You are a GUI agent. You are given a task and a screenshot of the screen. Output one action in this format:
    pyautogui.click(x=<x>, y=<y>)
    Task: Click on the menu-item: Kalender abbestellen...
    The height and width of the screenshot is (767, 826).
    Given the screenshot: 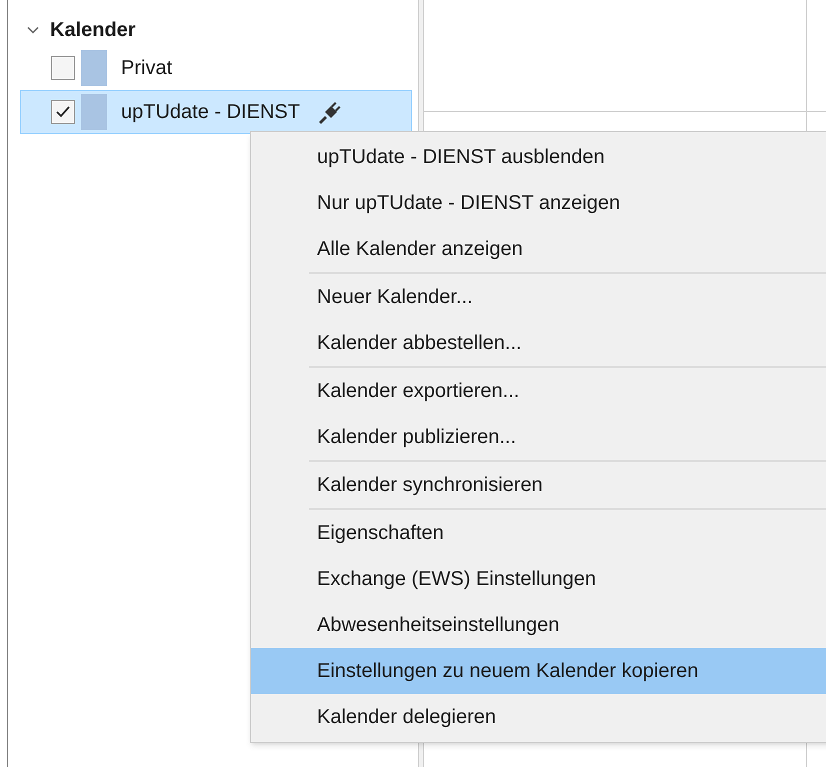 What is the action you would take?
    pyautogui.click(x=538, y=343)
    